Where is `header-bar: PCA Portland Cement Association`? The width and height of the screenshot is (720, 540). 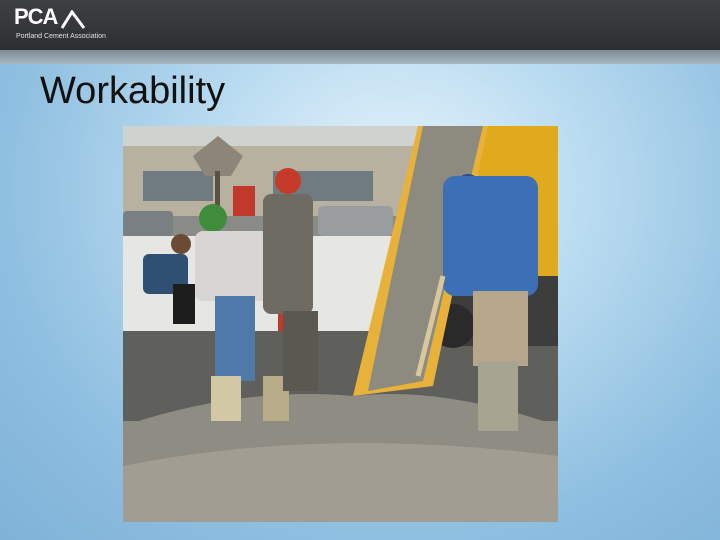 header-bar: PCA Portland Cement Association is located at coordinates (360, 25).